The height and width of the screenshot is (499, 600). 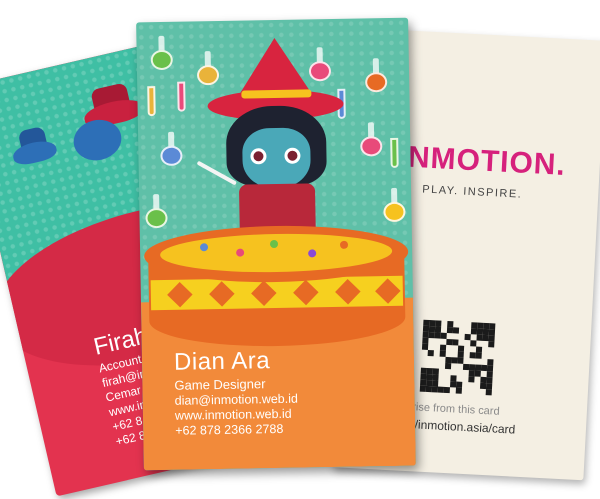 I want to click on witch-hat-band, so click(x=276, y=94).